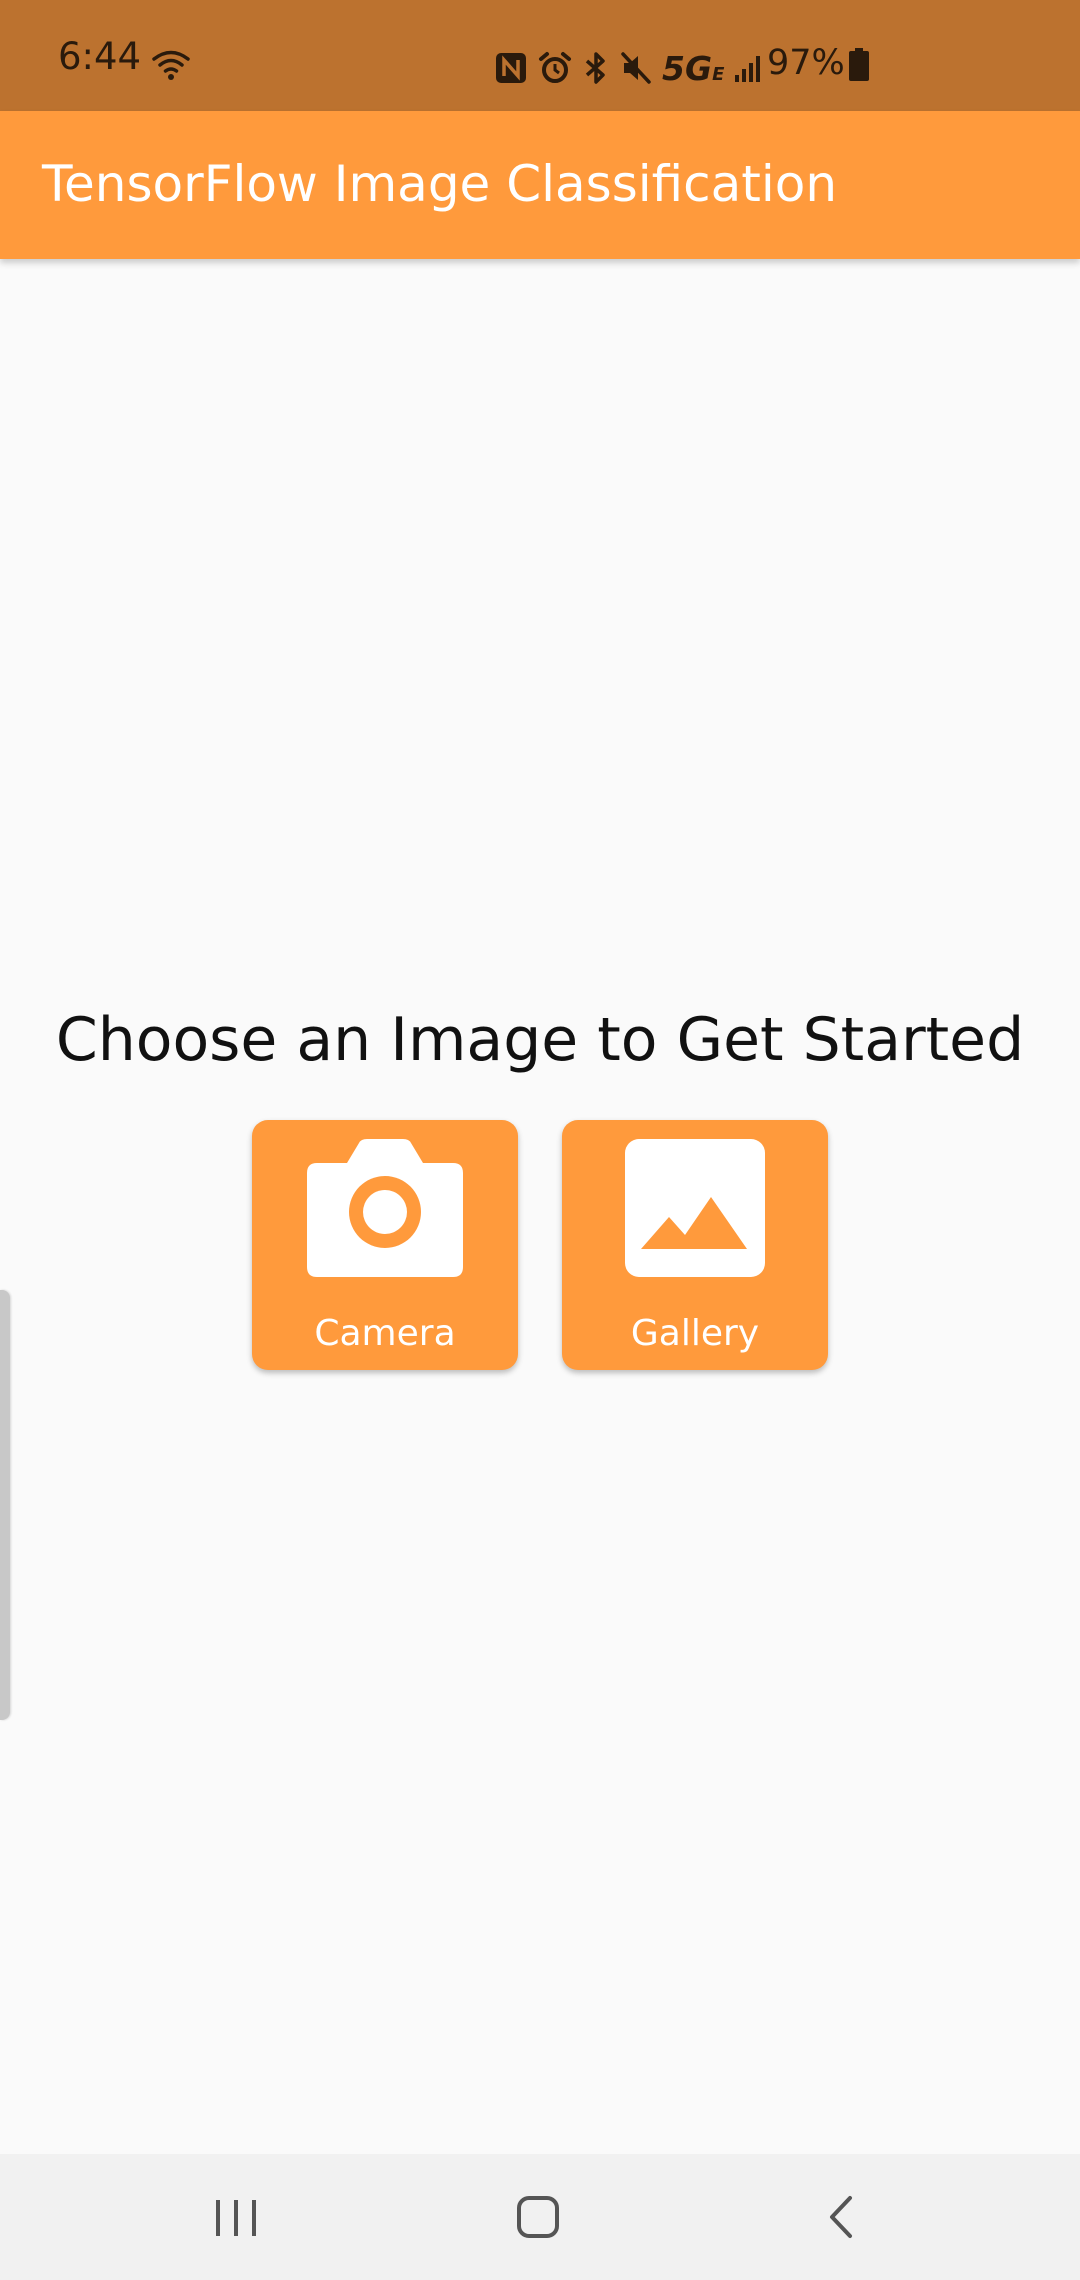  Describe the element at coordinates (540, 1040) in the screenshot. I see `choose-image-prompt: Choose an Image to Get Started` at that location.